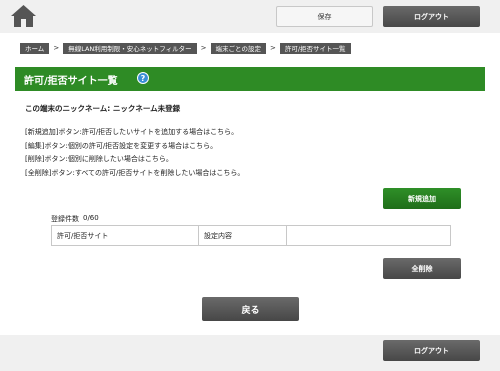 This screenshot has width=500, height=371. Describe the element at coordinates (250, 353) in the screenshot. I see `bottom-toolbar: ログアウト` at that location.